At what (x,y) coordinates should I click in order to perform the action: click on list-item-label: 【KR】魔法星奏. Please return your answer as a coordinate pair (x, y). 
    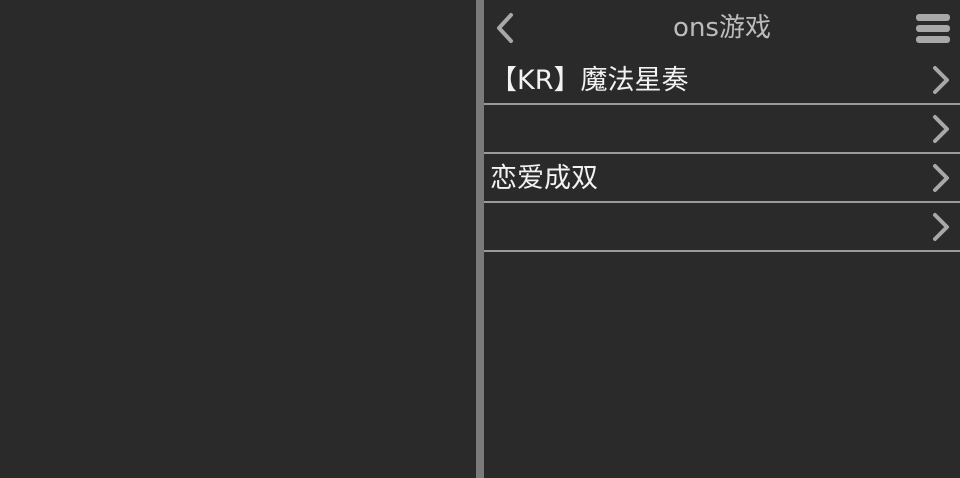
    Looking at the image, I should click on (589, 80).